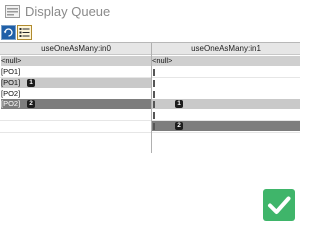  What do you see at coordinates (12, 11) in the screenshot?
I see `display-queue-icon` at bounding box center [12, 11].